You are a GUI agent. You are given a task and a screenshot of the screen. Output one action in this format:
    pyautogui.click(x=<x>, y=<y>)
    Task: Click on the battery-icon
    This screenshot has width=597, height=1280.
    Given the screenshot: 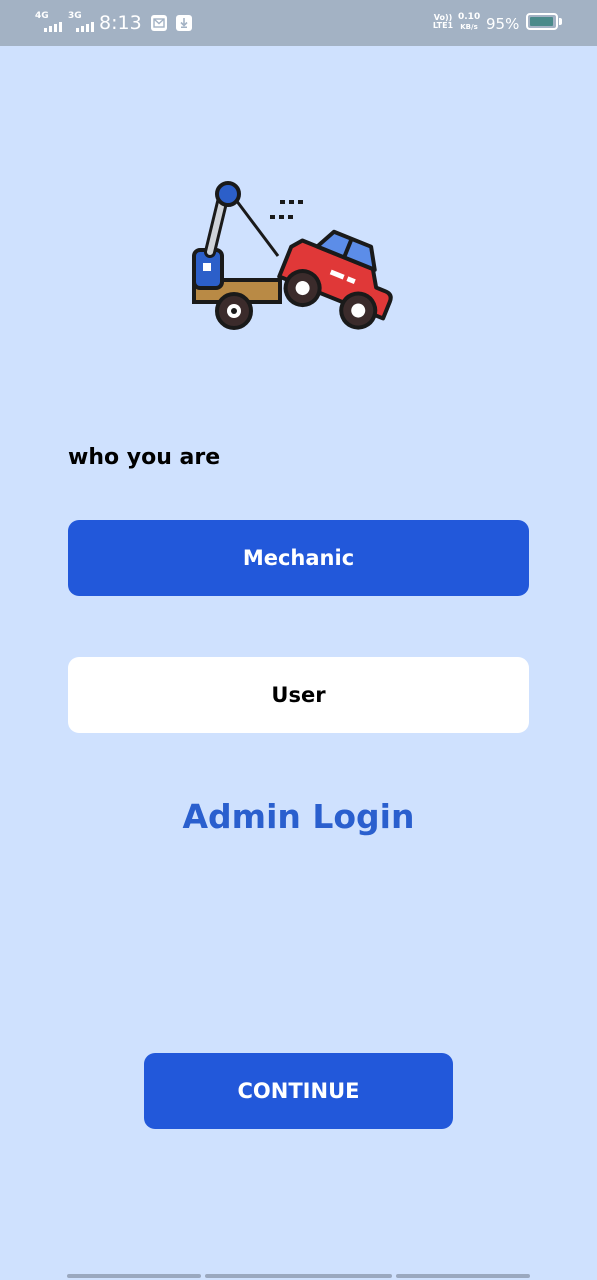 What is the action you would take?
    pyautogui.click(x=542, y=21)
    